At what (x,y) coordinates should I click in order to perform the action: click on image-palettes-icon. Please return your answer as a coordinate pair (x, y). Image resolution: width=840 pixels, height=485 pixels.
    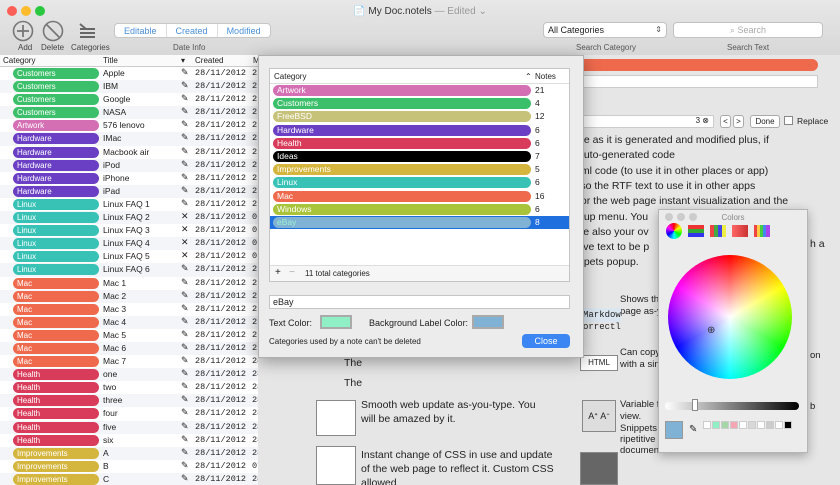
    Looking at the image, I should click on (740, 231).